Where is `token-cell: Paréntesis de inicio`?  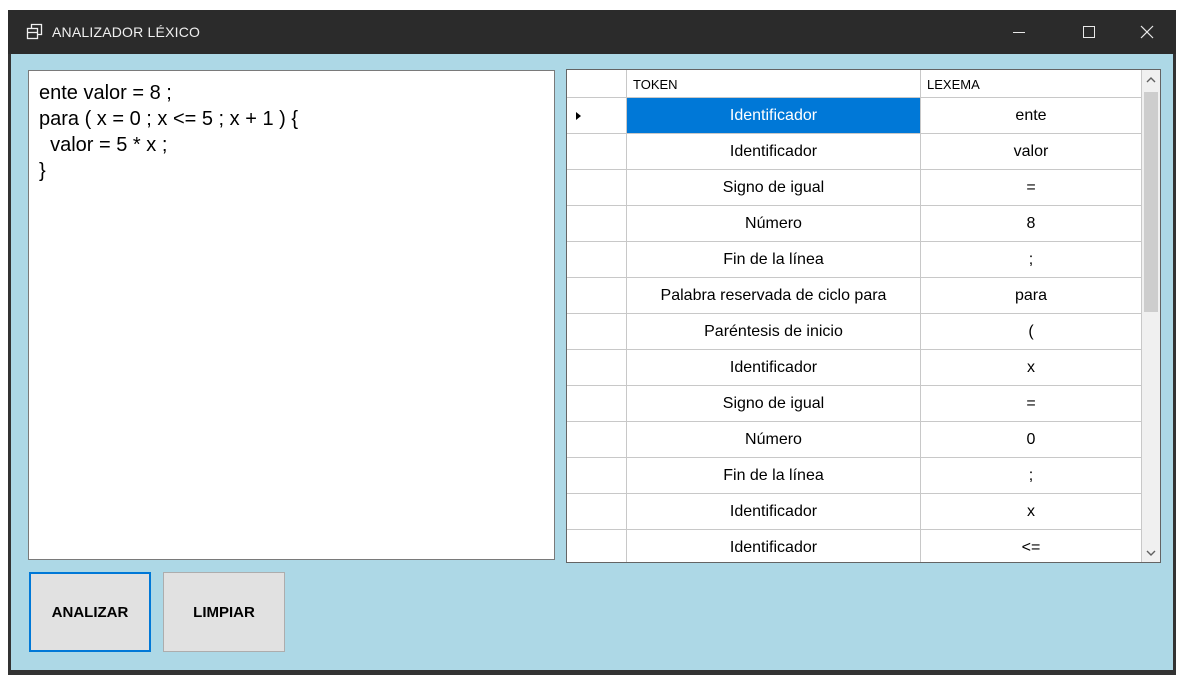
token-cell: Paréntesis de inicio is located at coordinates (774, 332).